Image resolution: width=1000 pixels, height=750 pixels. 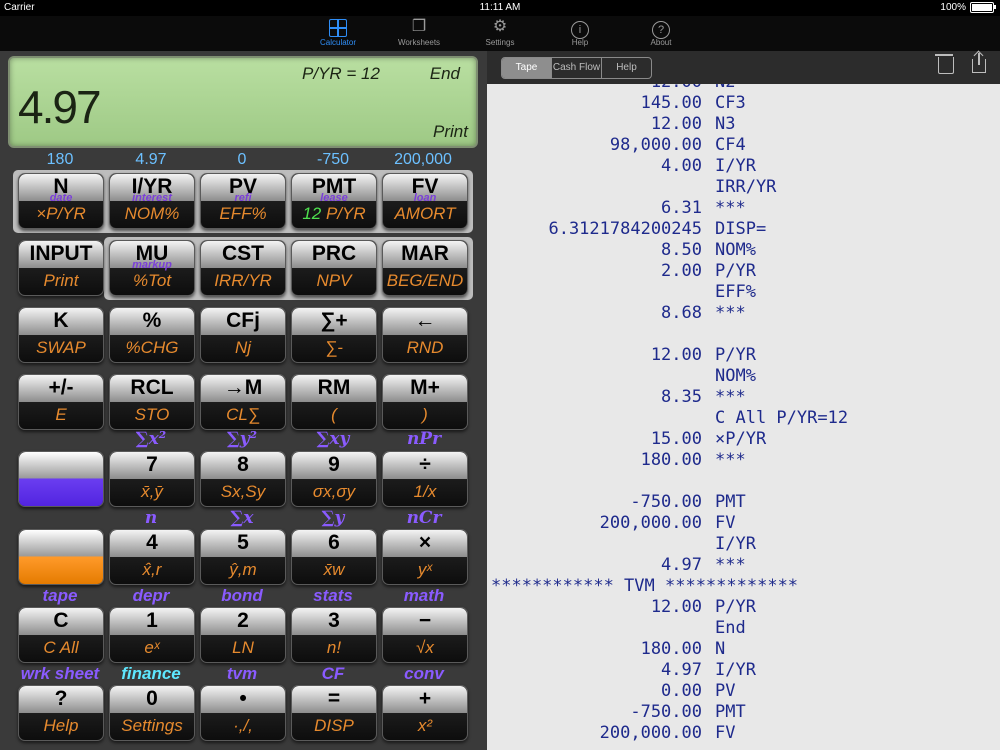 What do you see at coordinates (527, 68) in the screenshot?
I see `tab-tape: Tape` at bounding box center [527, 68].